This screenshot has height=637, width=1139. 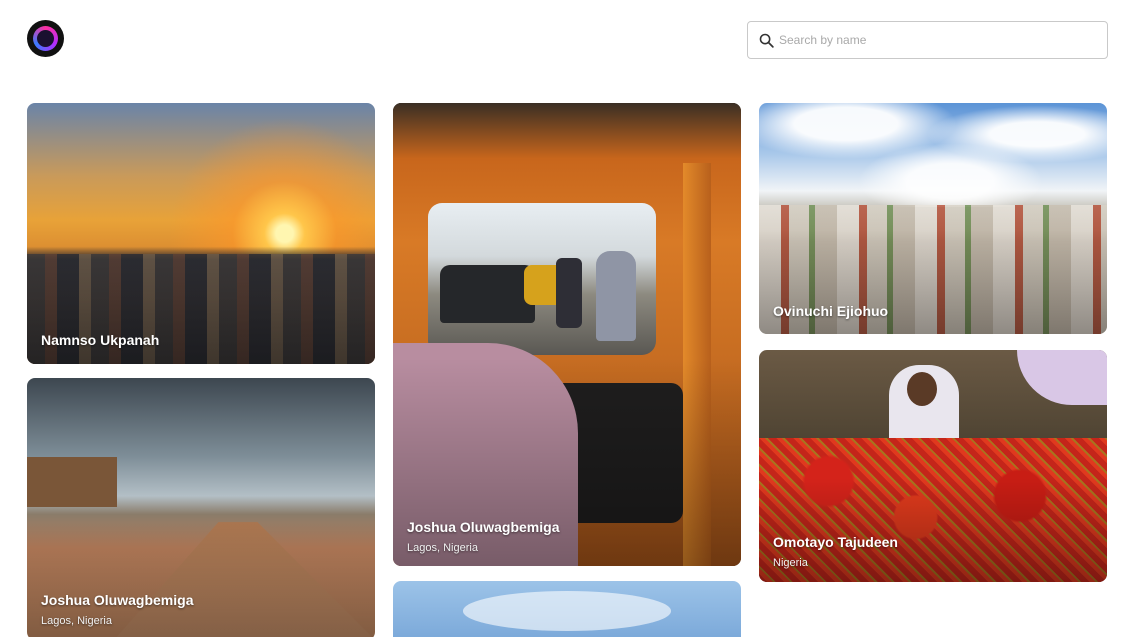 I want to click on photo-card: Omotayo Tajudeen Nigeria, so click(x=933, y=466).